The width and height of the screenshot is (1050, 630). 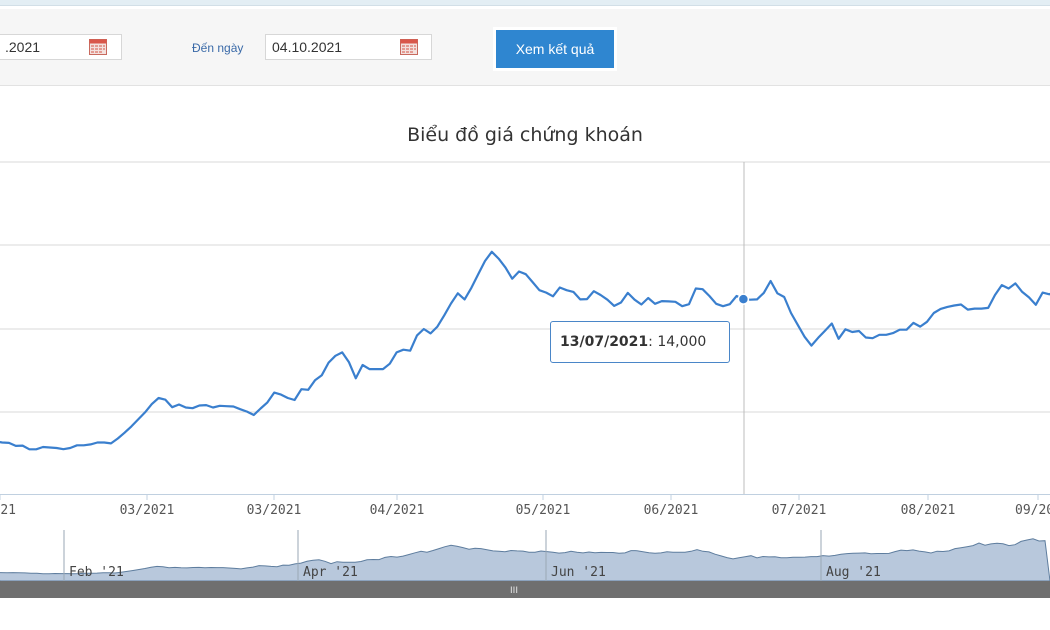 What do you see at coordinates (743, 299) in the screenshot?
I see `hover-point` at bounding box center [743, 299].